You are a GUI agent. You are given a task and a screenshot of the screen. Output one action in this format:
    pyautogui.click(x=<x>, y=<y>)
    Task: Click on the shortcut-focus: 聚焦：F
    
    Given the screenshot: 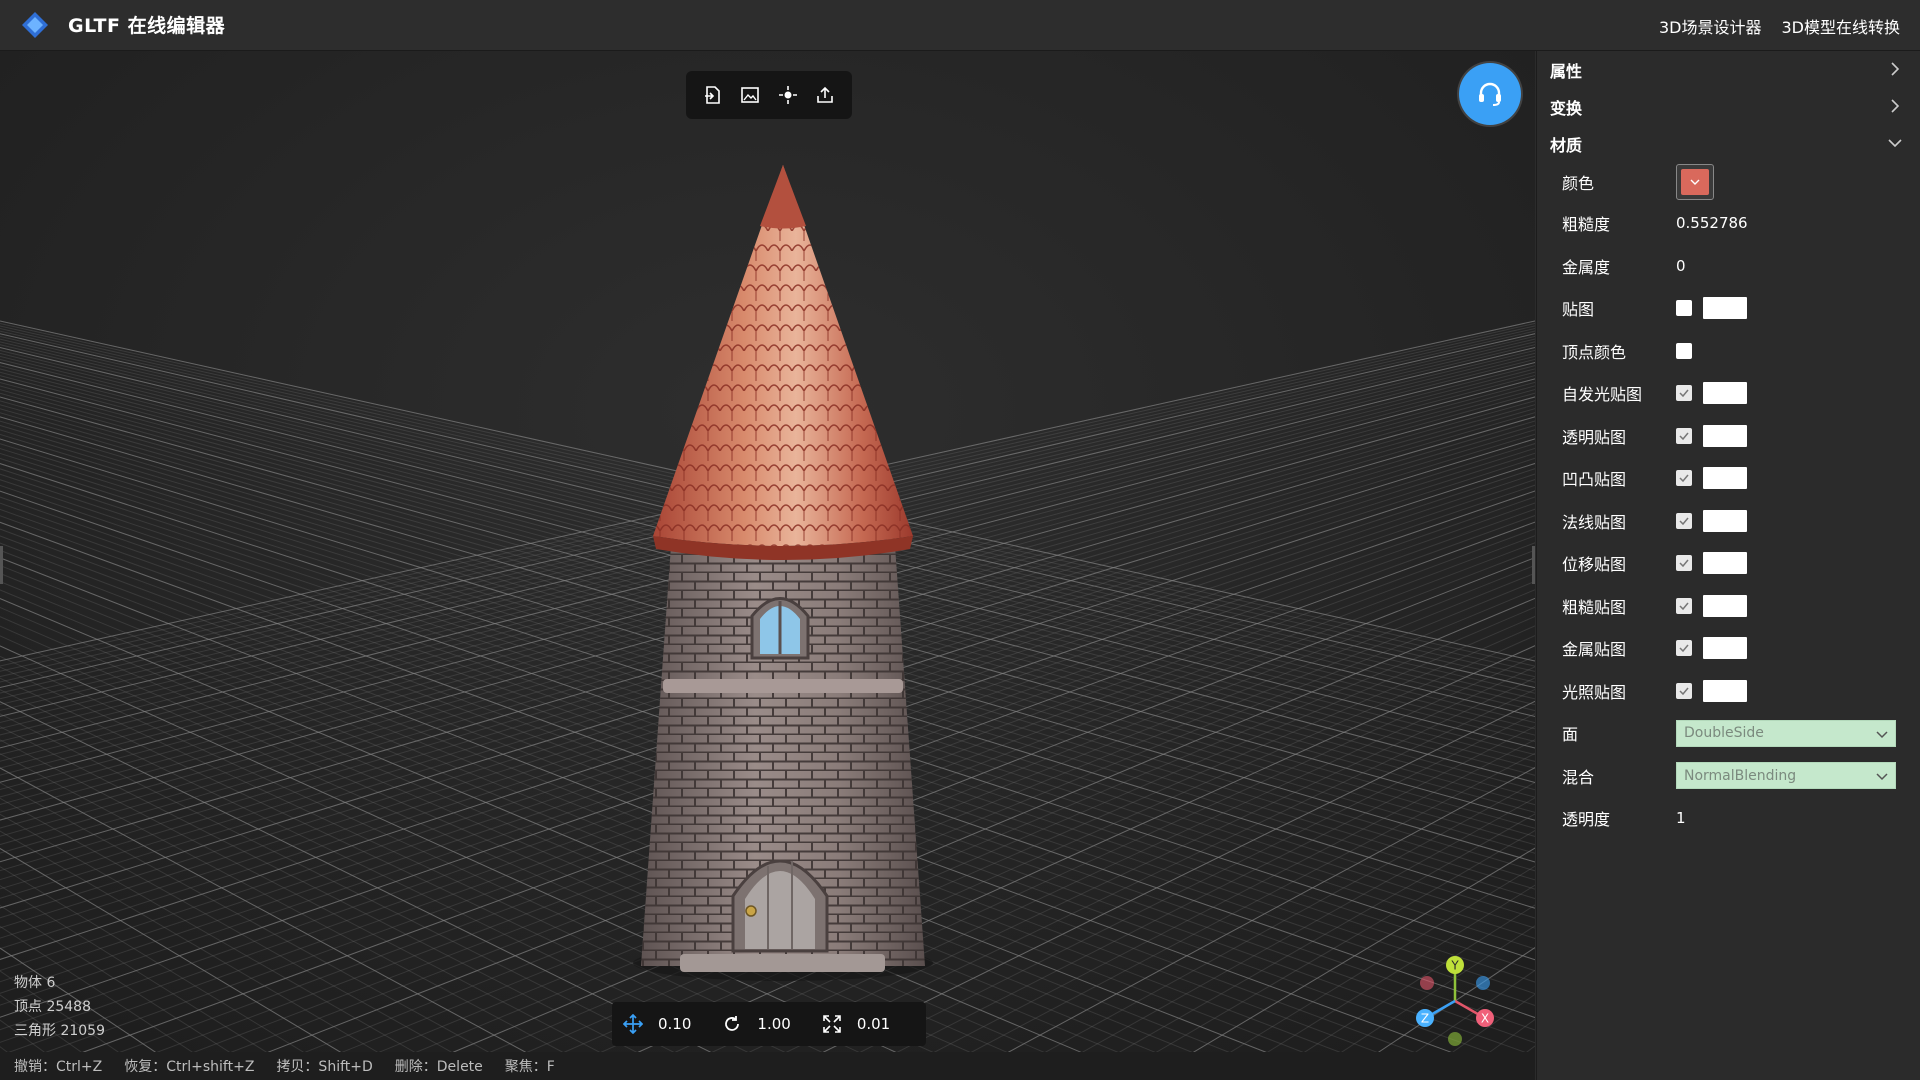 What is the action you would take?
    pyautogui.click(x=529, y=1067)
    